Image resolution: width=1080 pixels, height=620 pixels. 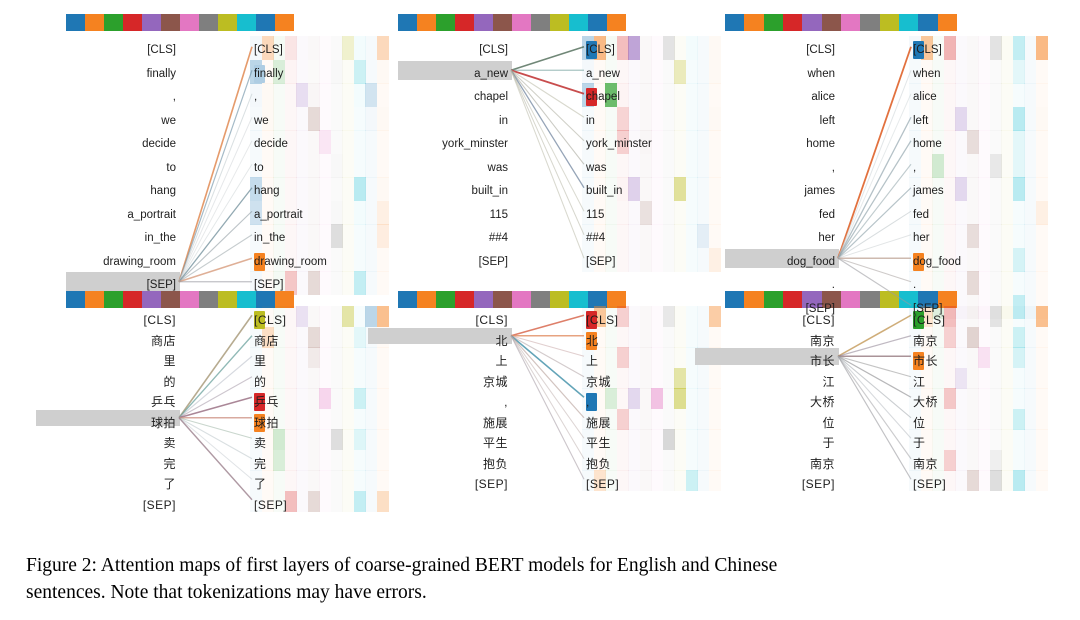 I want to click on token-label: hang, so click(x=267, y=191).